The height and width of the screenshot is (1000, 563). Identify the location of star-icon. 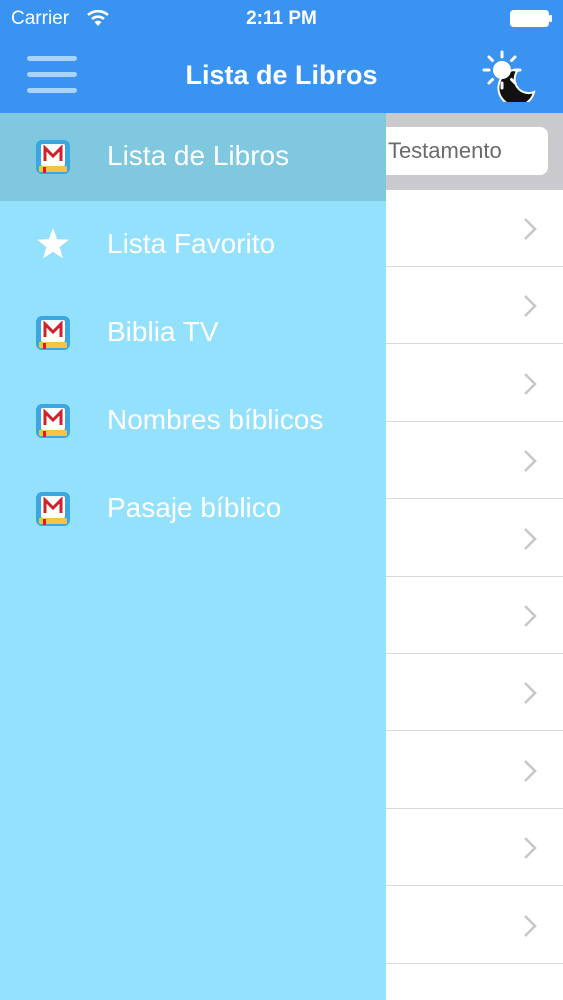
(53, 243).